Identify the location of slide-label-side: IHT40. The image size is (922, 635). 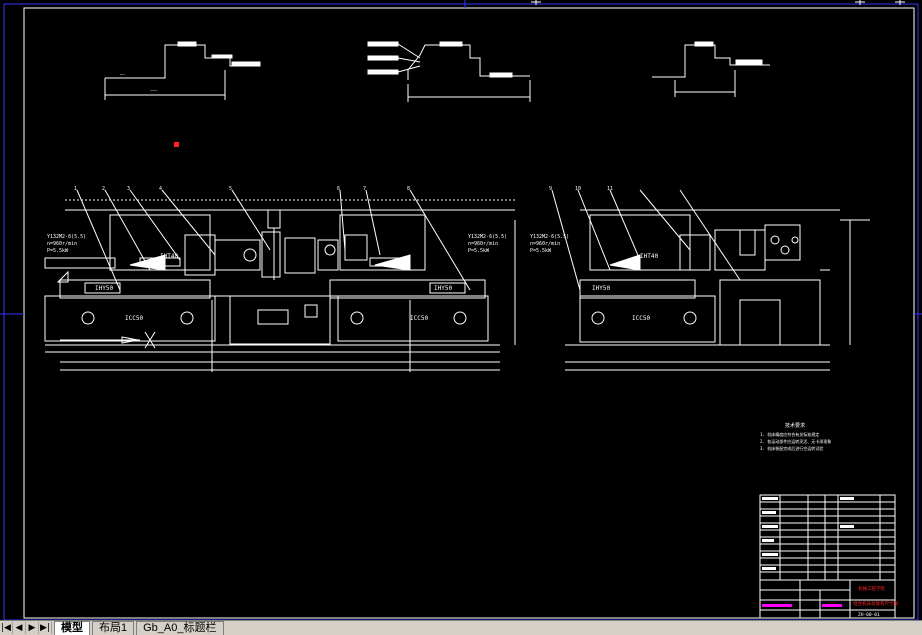
(649, 256).